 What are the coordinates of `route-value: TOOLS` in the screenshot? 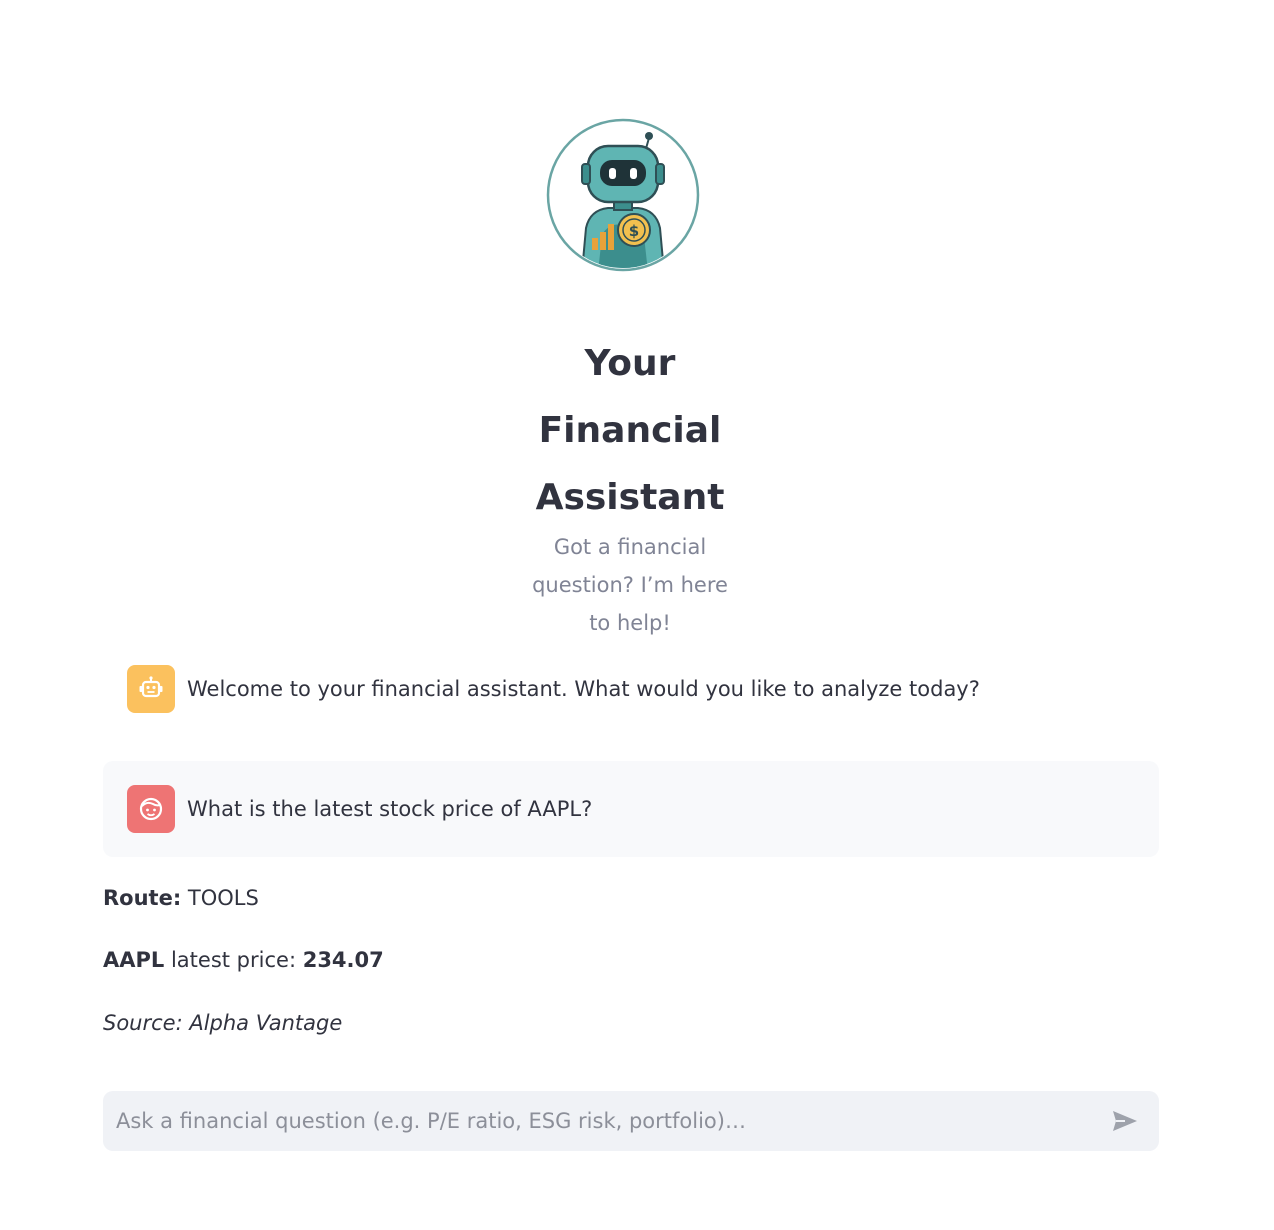 It's located at (223, 898).